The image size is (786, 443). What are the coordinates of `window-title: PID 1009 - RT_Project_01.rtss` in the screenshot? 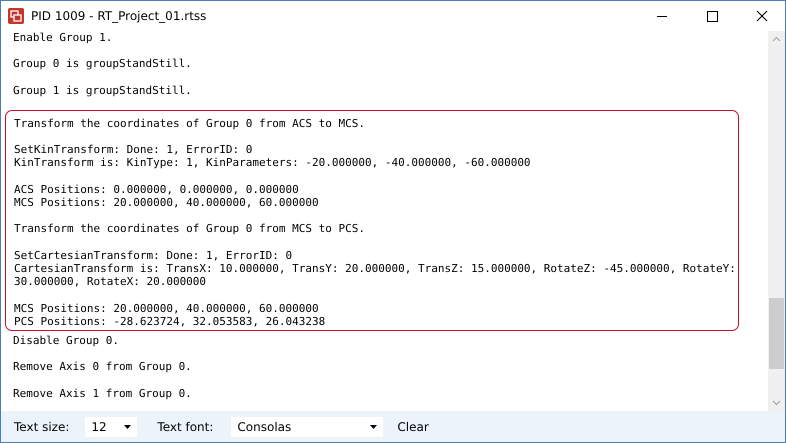 It's located at (119, 16).